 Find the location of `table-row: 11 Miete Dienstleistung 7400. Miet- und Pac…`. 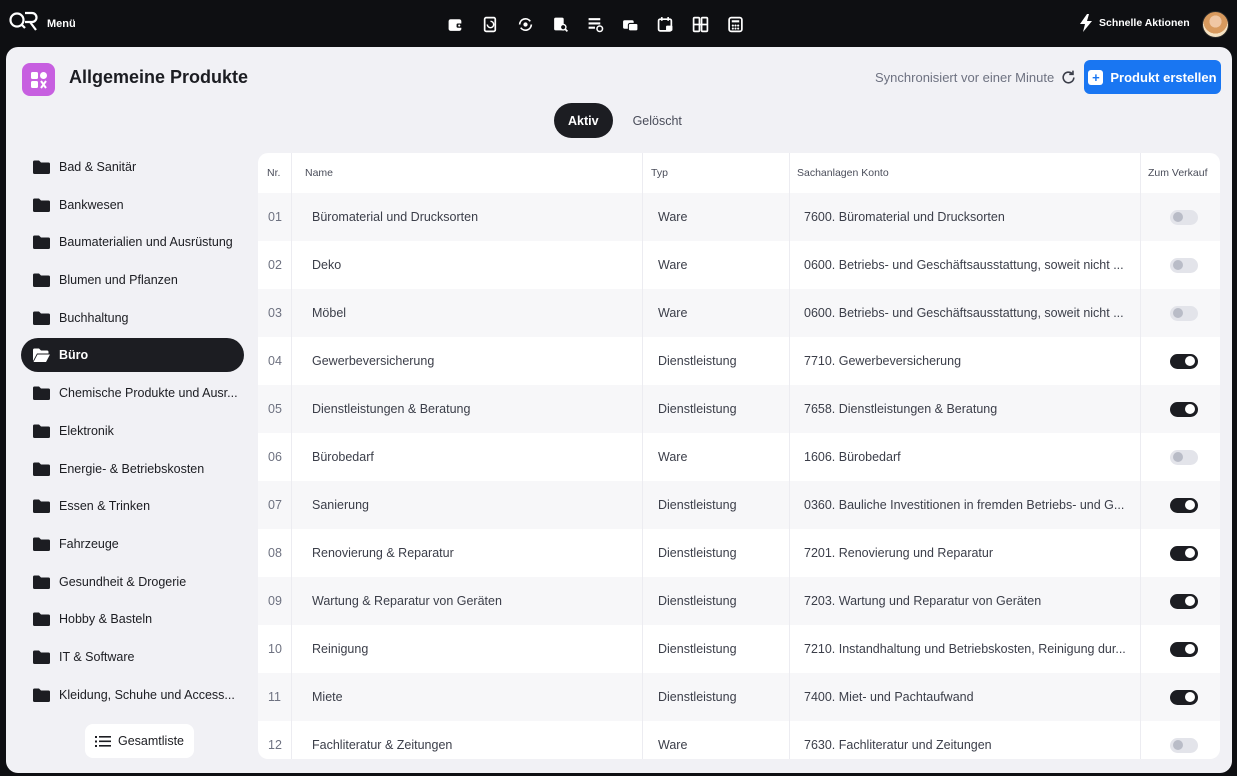

table-row: 11 Miete Dienstleistung 7400. Miet- und Pac… is located at coordinates (739, 697).